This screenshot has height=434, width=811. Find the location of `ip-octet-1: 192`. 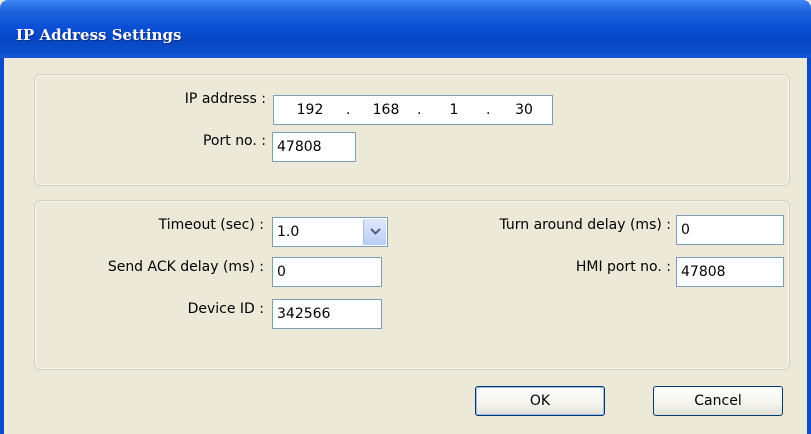

ip-octet-1: 192 is located at coordinates (310, 110).